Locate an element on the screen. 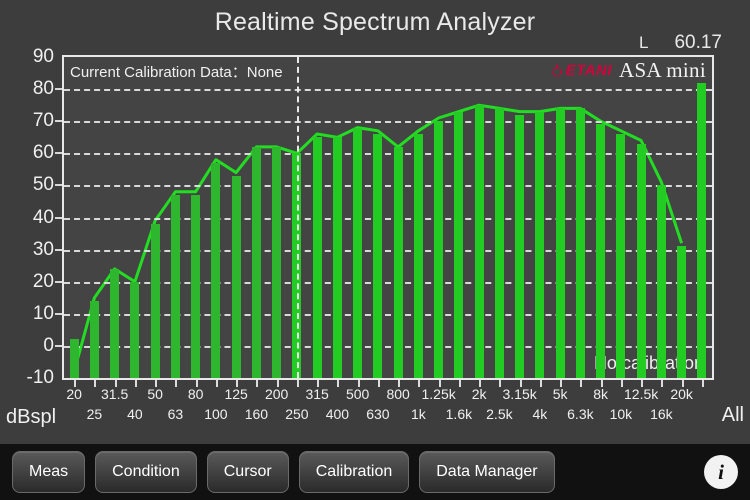 The image size is (750, 500). page-title: Realtime Spectrum Analyzer is located at coordinates (375, 22).